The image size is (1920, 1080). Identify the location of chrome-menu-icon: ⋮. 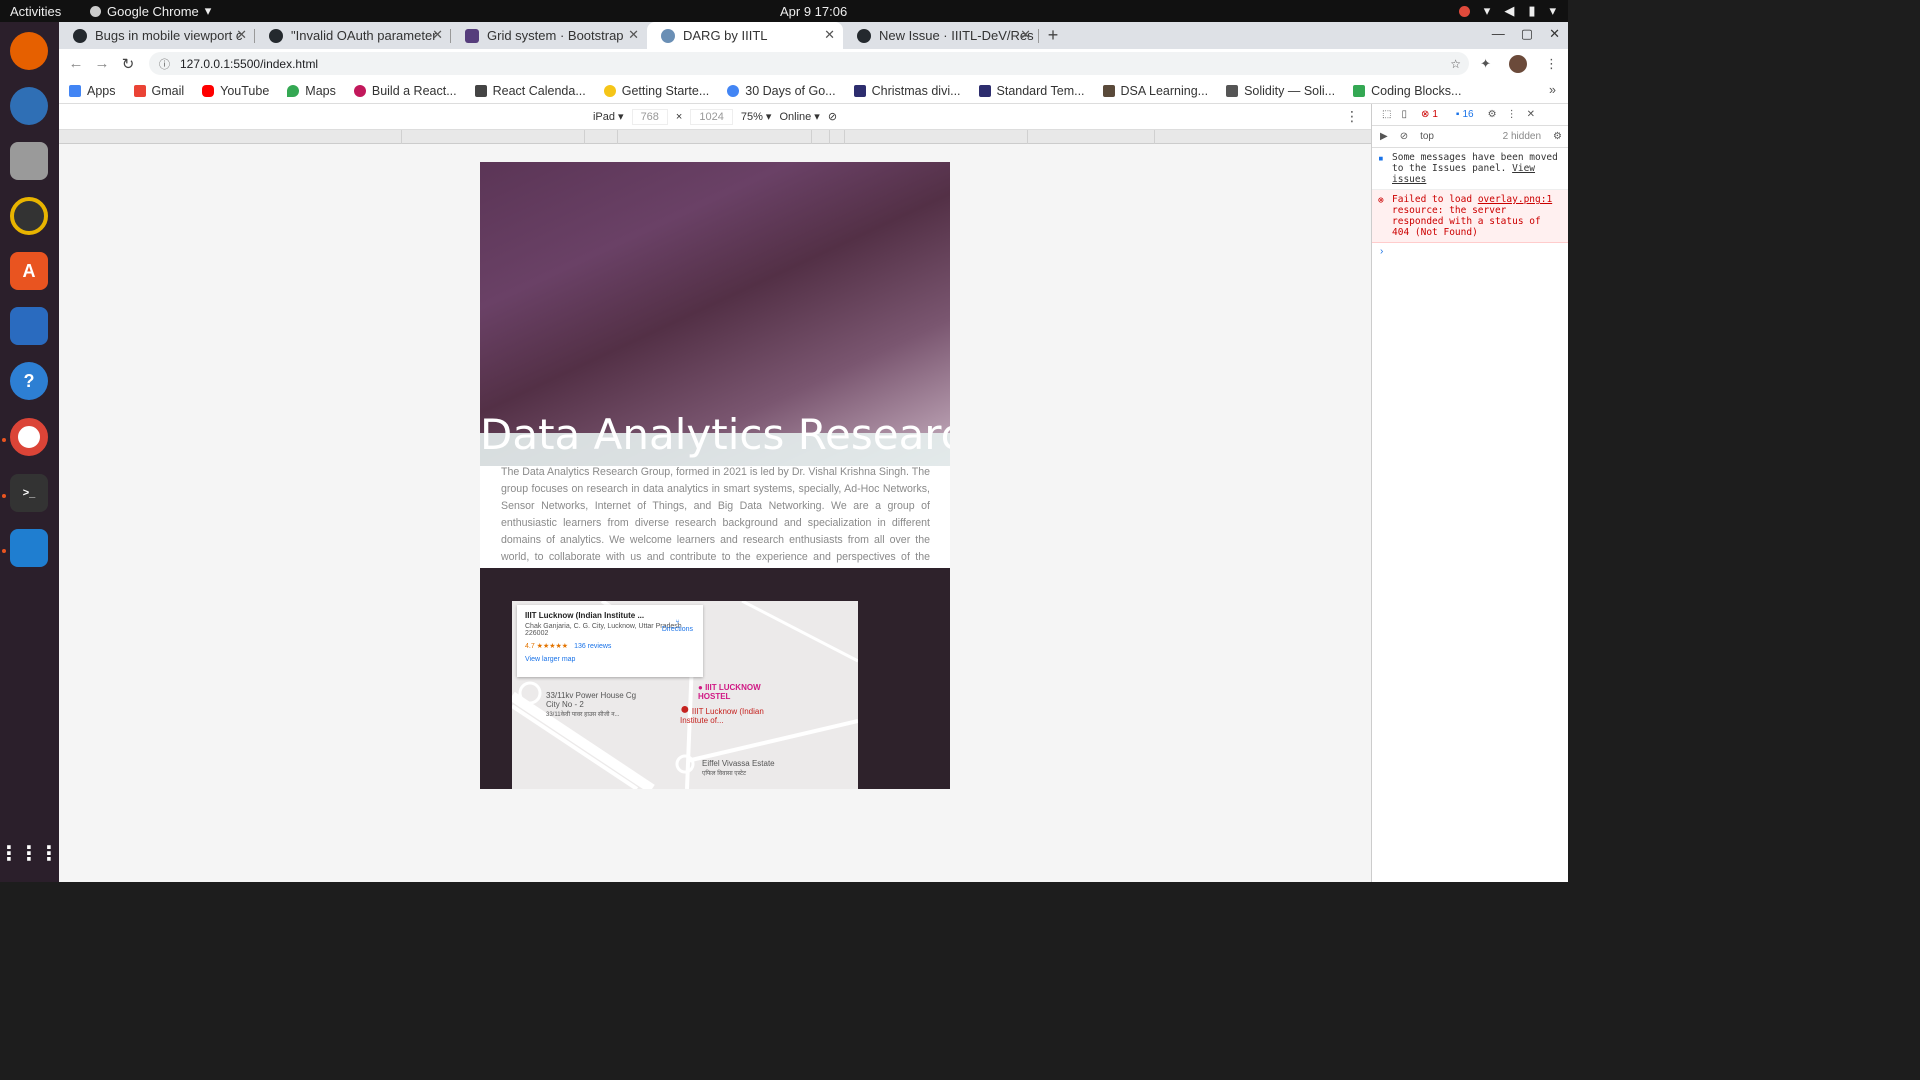
(1551, 64).